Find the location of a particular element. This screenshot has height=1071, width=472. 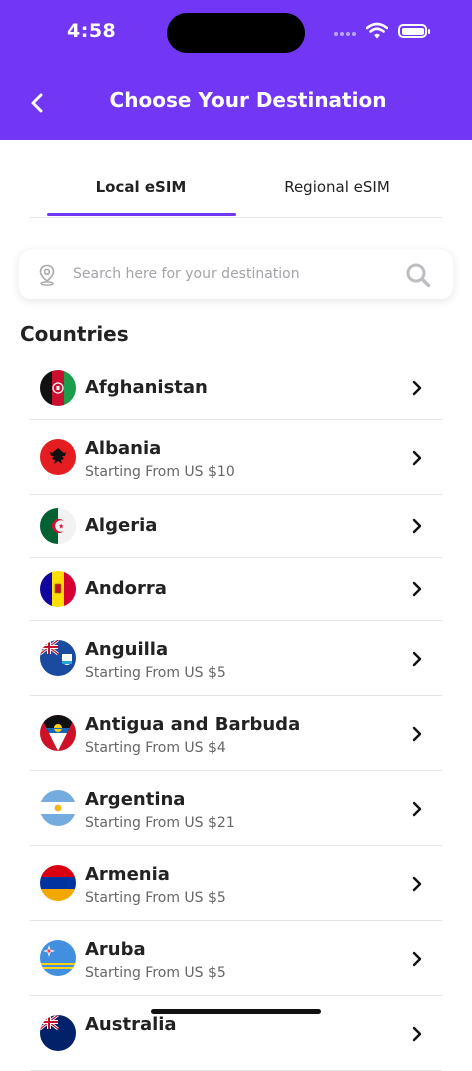

andorra-flag-icon is located at coordinates (58, 589).